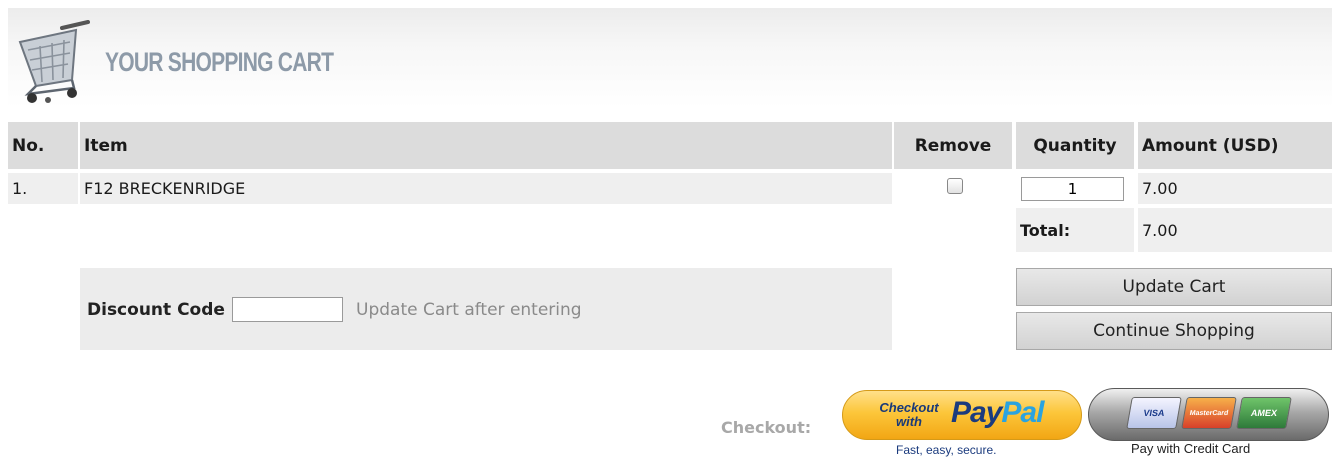  What do you see at coordinates (953, 145) in the screenshot?
I see `column-header-remove: Remove` at bounding box center [953, 145].